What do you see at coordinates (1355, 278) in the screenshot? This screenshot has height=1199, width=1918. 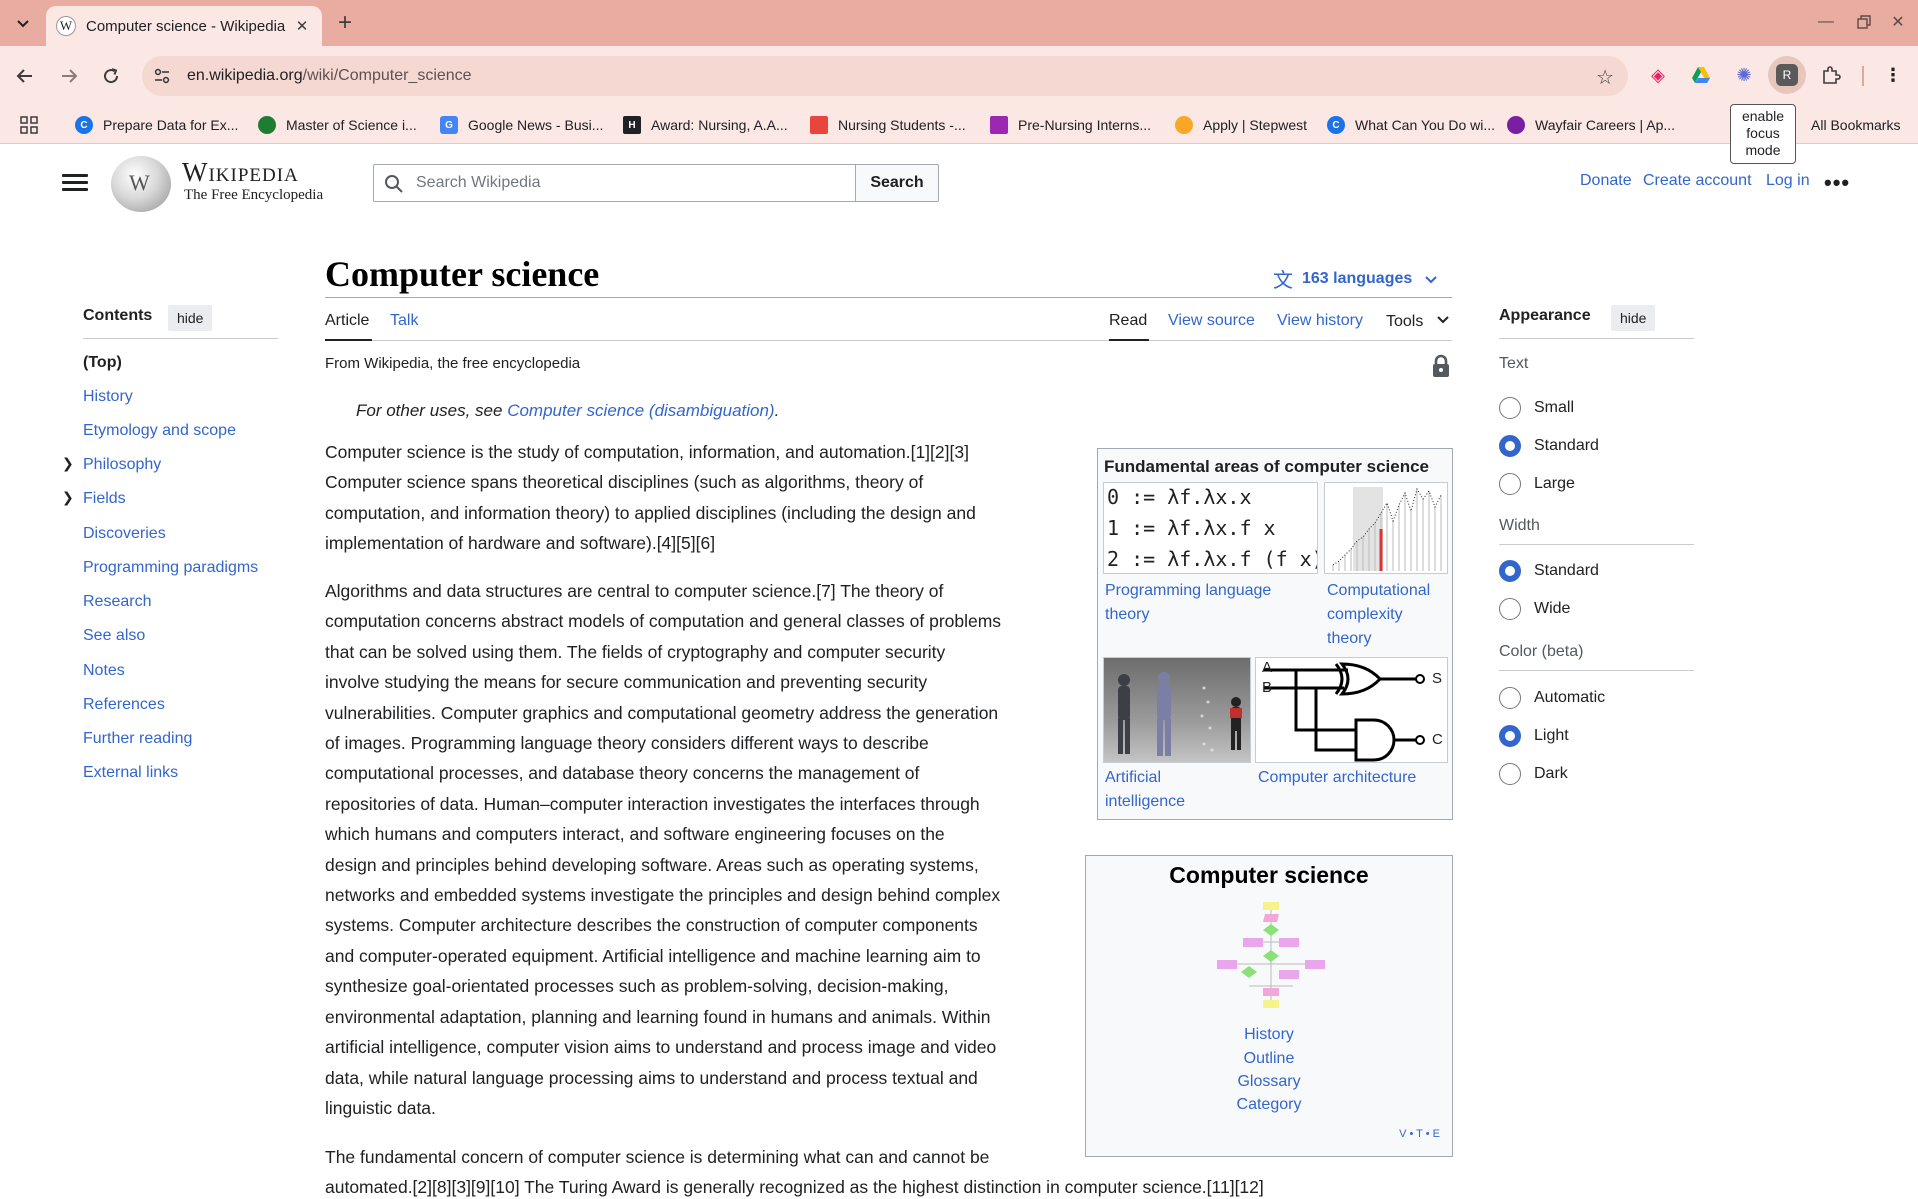 I see `language-button: 文 163 languages` at bounding box center [1355, 278].